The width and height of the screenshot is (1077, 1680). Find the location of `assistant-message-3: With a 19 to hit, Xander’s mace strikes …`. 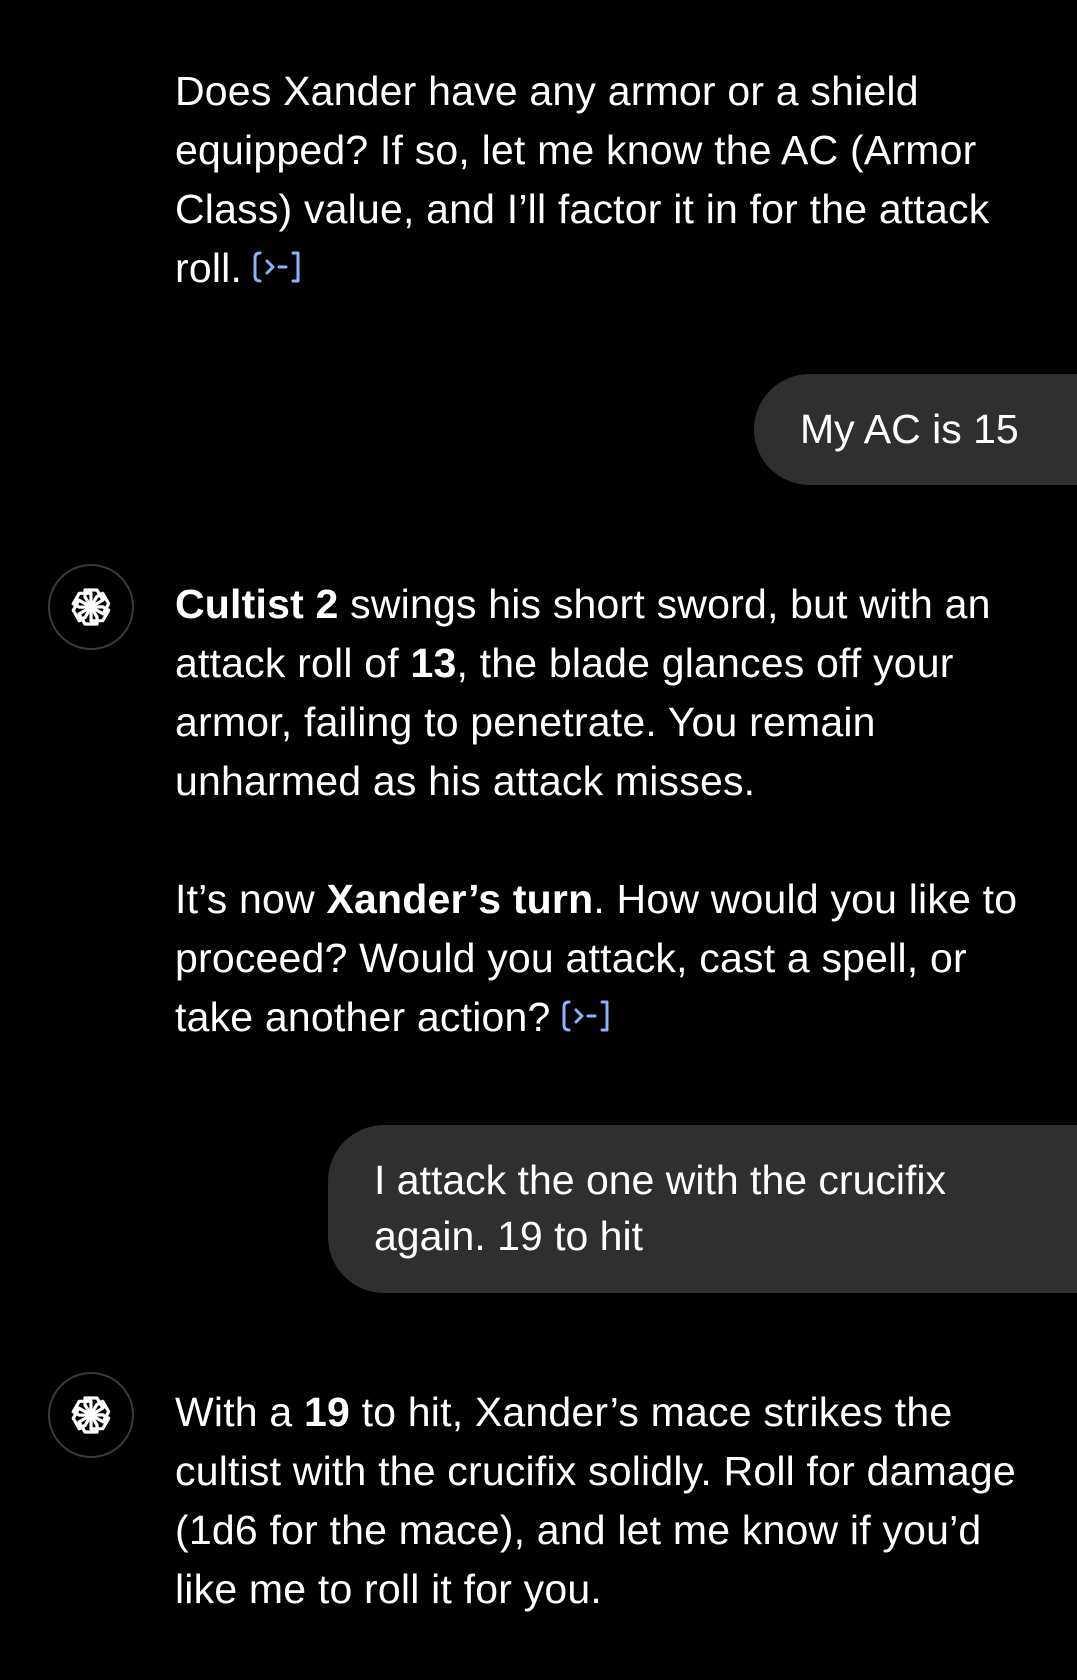

assistant-message-3: With a 19 to hit, Xander’s mace strikes … is located at coordinates (610, 1501).